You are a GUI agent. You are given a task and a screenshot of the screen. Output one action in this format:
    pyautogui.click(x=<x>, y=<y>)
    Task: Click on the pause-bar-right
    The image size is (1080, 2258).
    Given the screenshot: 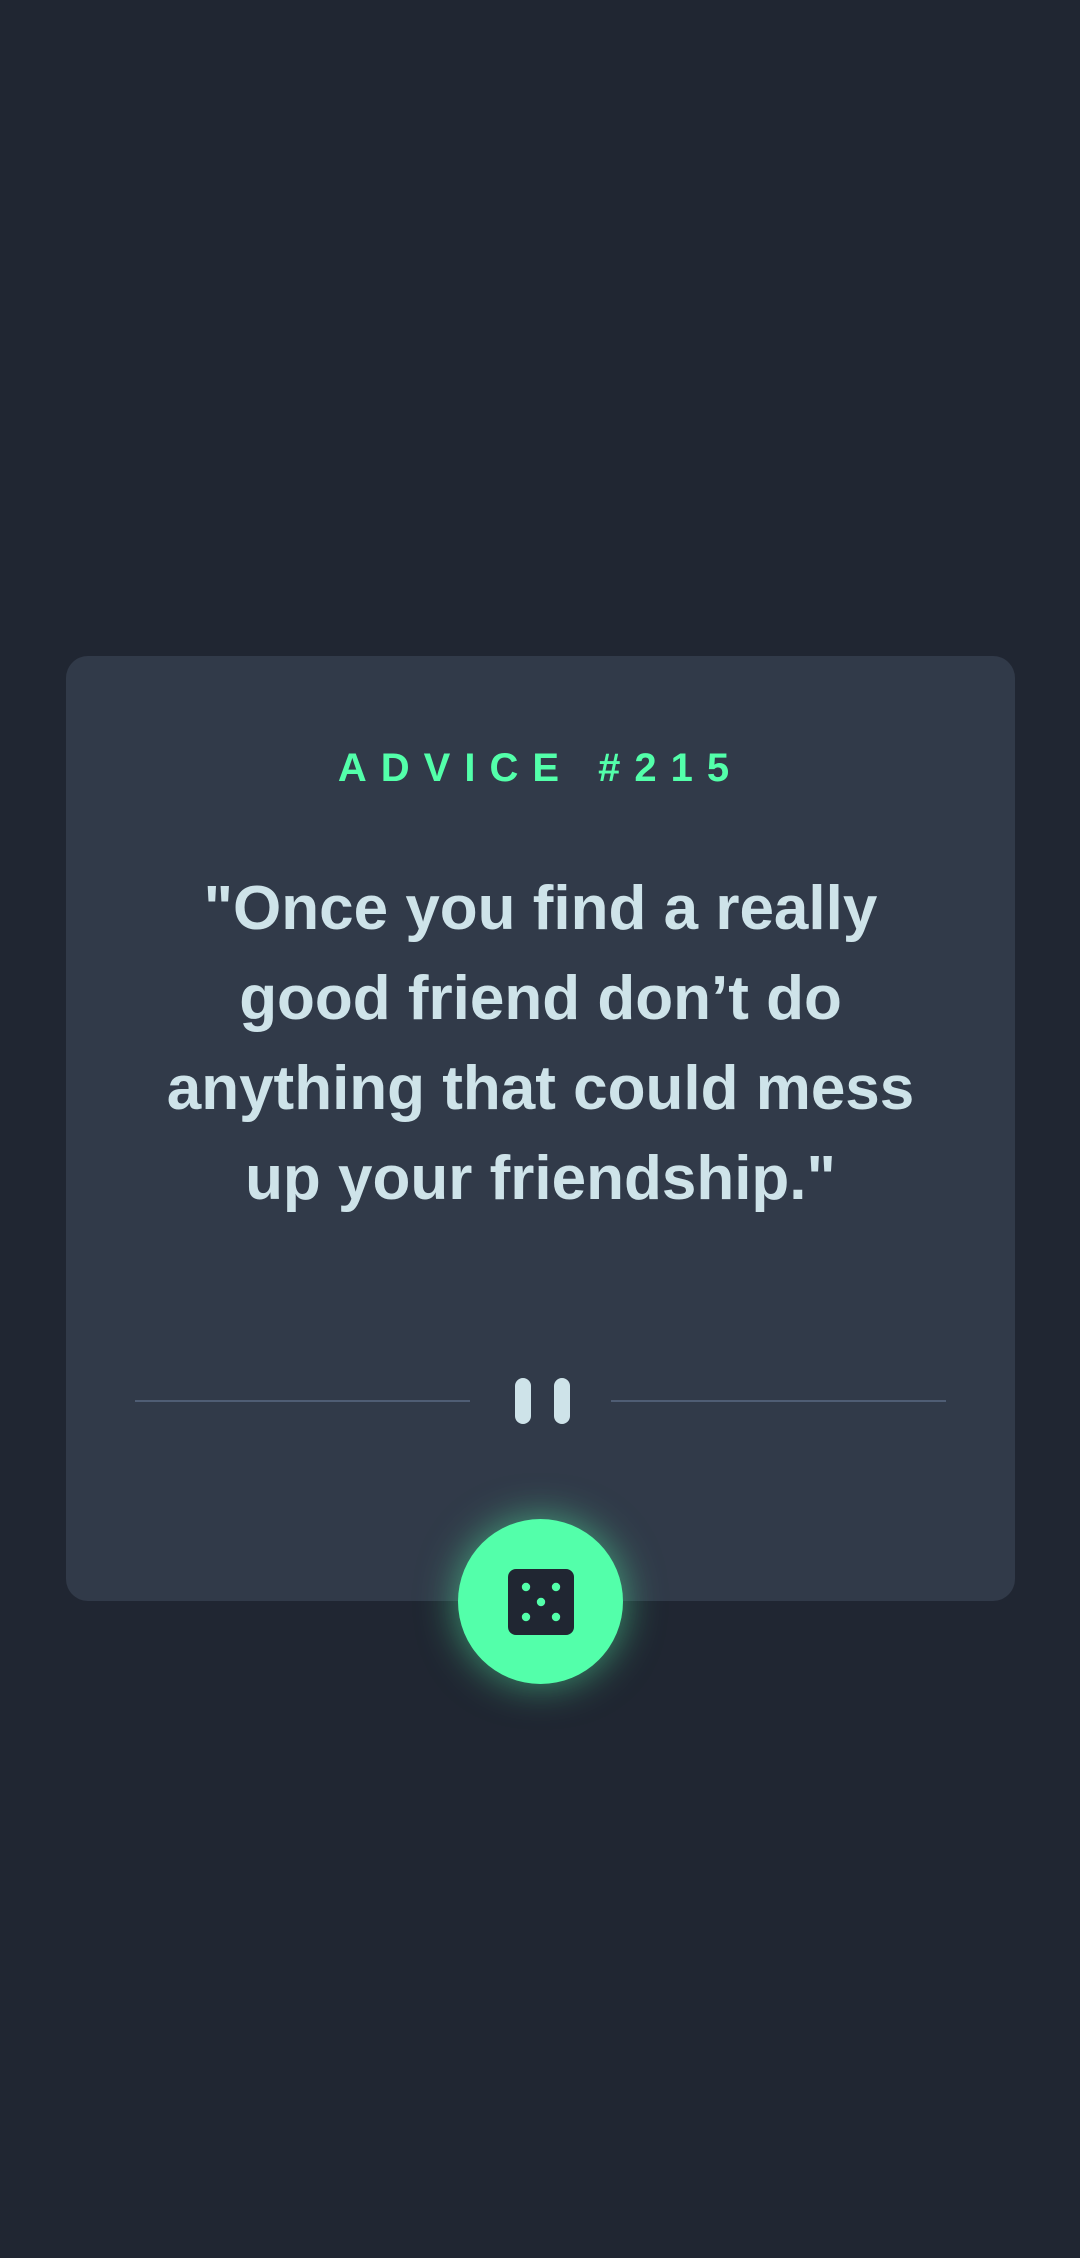 What is the action you would take?
    pyautogui.click(x=562, y=1401)
    